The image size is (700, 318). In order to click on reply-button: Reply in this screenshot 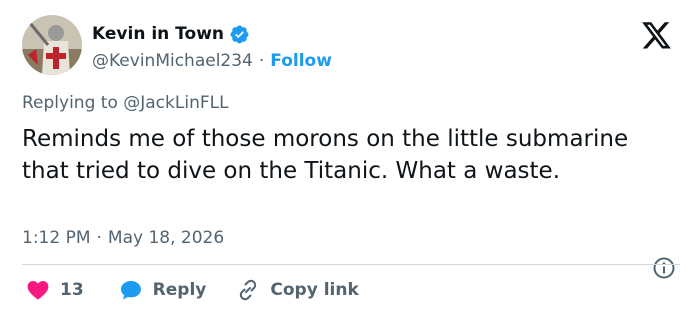, I will do `click(163, 290)`.